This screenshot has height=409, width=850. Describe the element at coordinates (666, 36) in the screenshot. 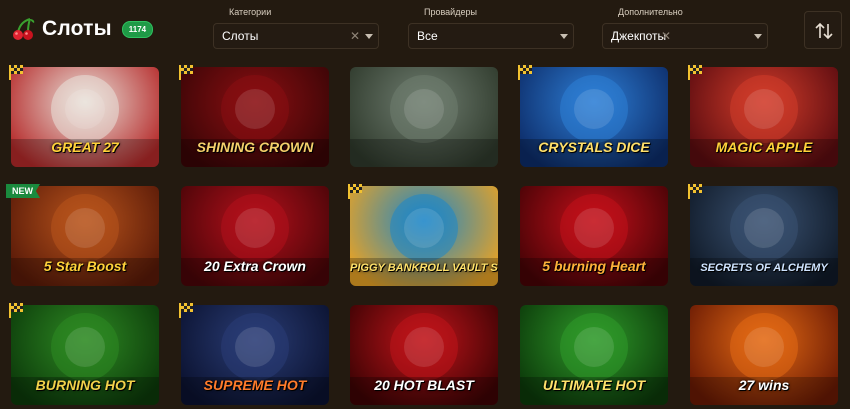

I see `clear-extra-icon: ✕` at that location.